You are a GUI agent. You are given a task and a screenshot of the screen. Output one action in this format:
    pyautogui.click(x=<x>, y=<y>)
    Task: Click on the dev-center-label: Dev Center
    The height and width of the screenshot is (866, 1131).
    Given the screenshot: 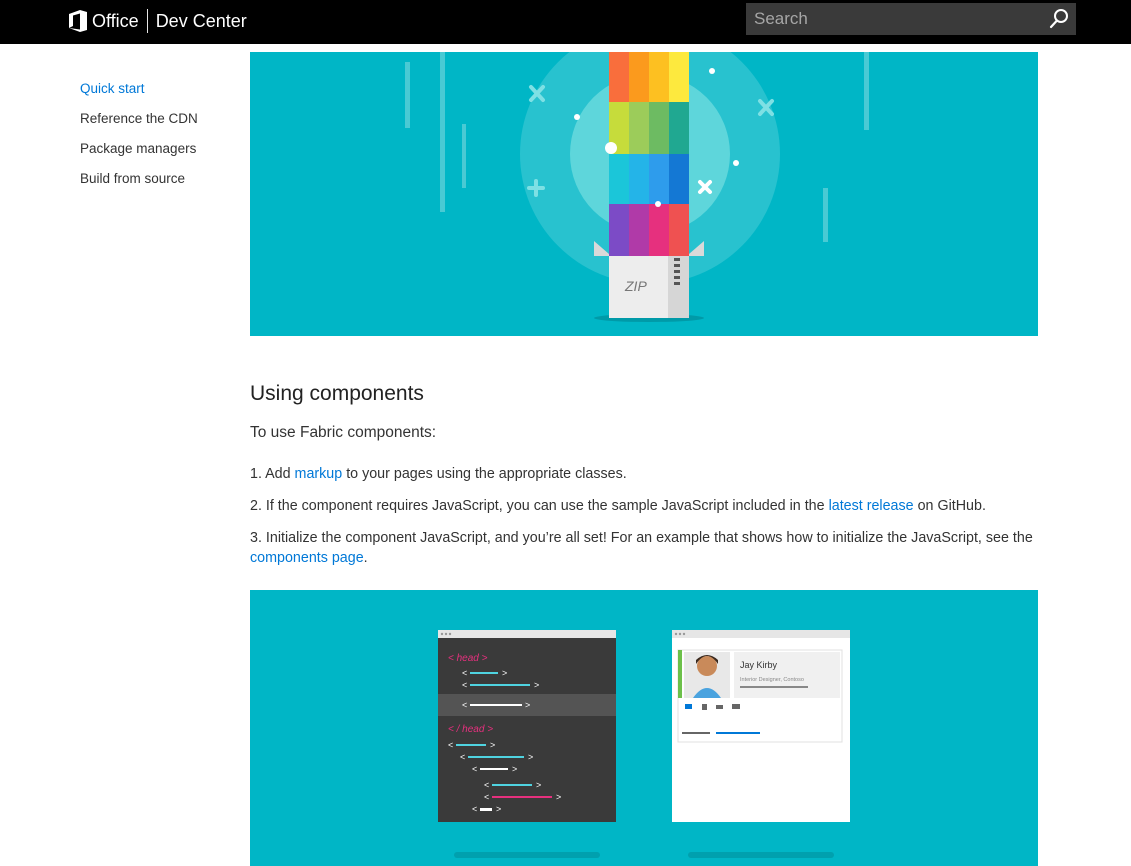 What is the action you would take?
    pyautogui.click(x=201, y=20)
    